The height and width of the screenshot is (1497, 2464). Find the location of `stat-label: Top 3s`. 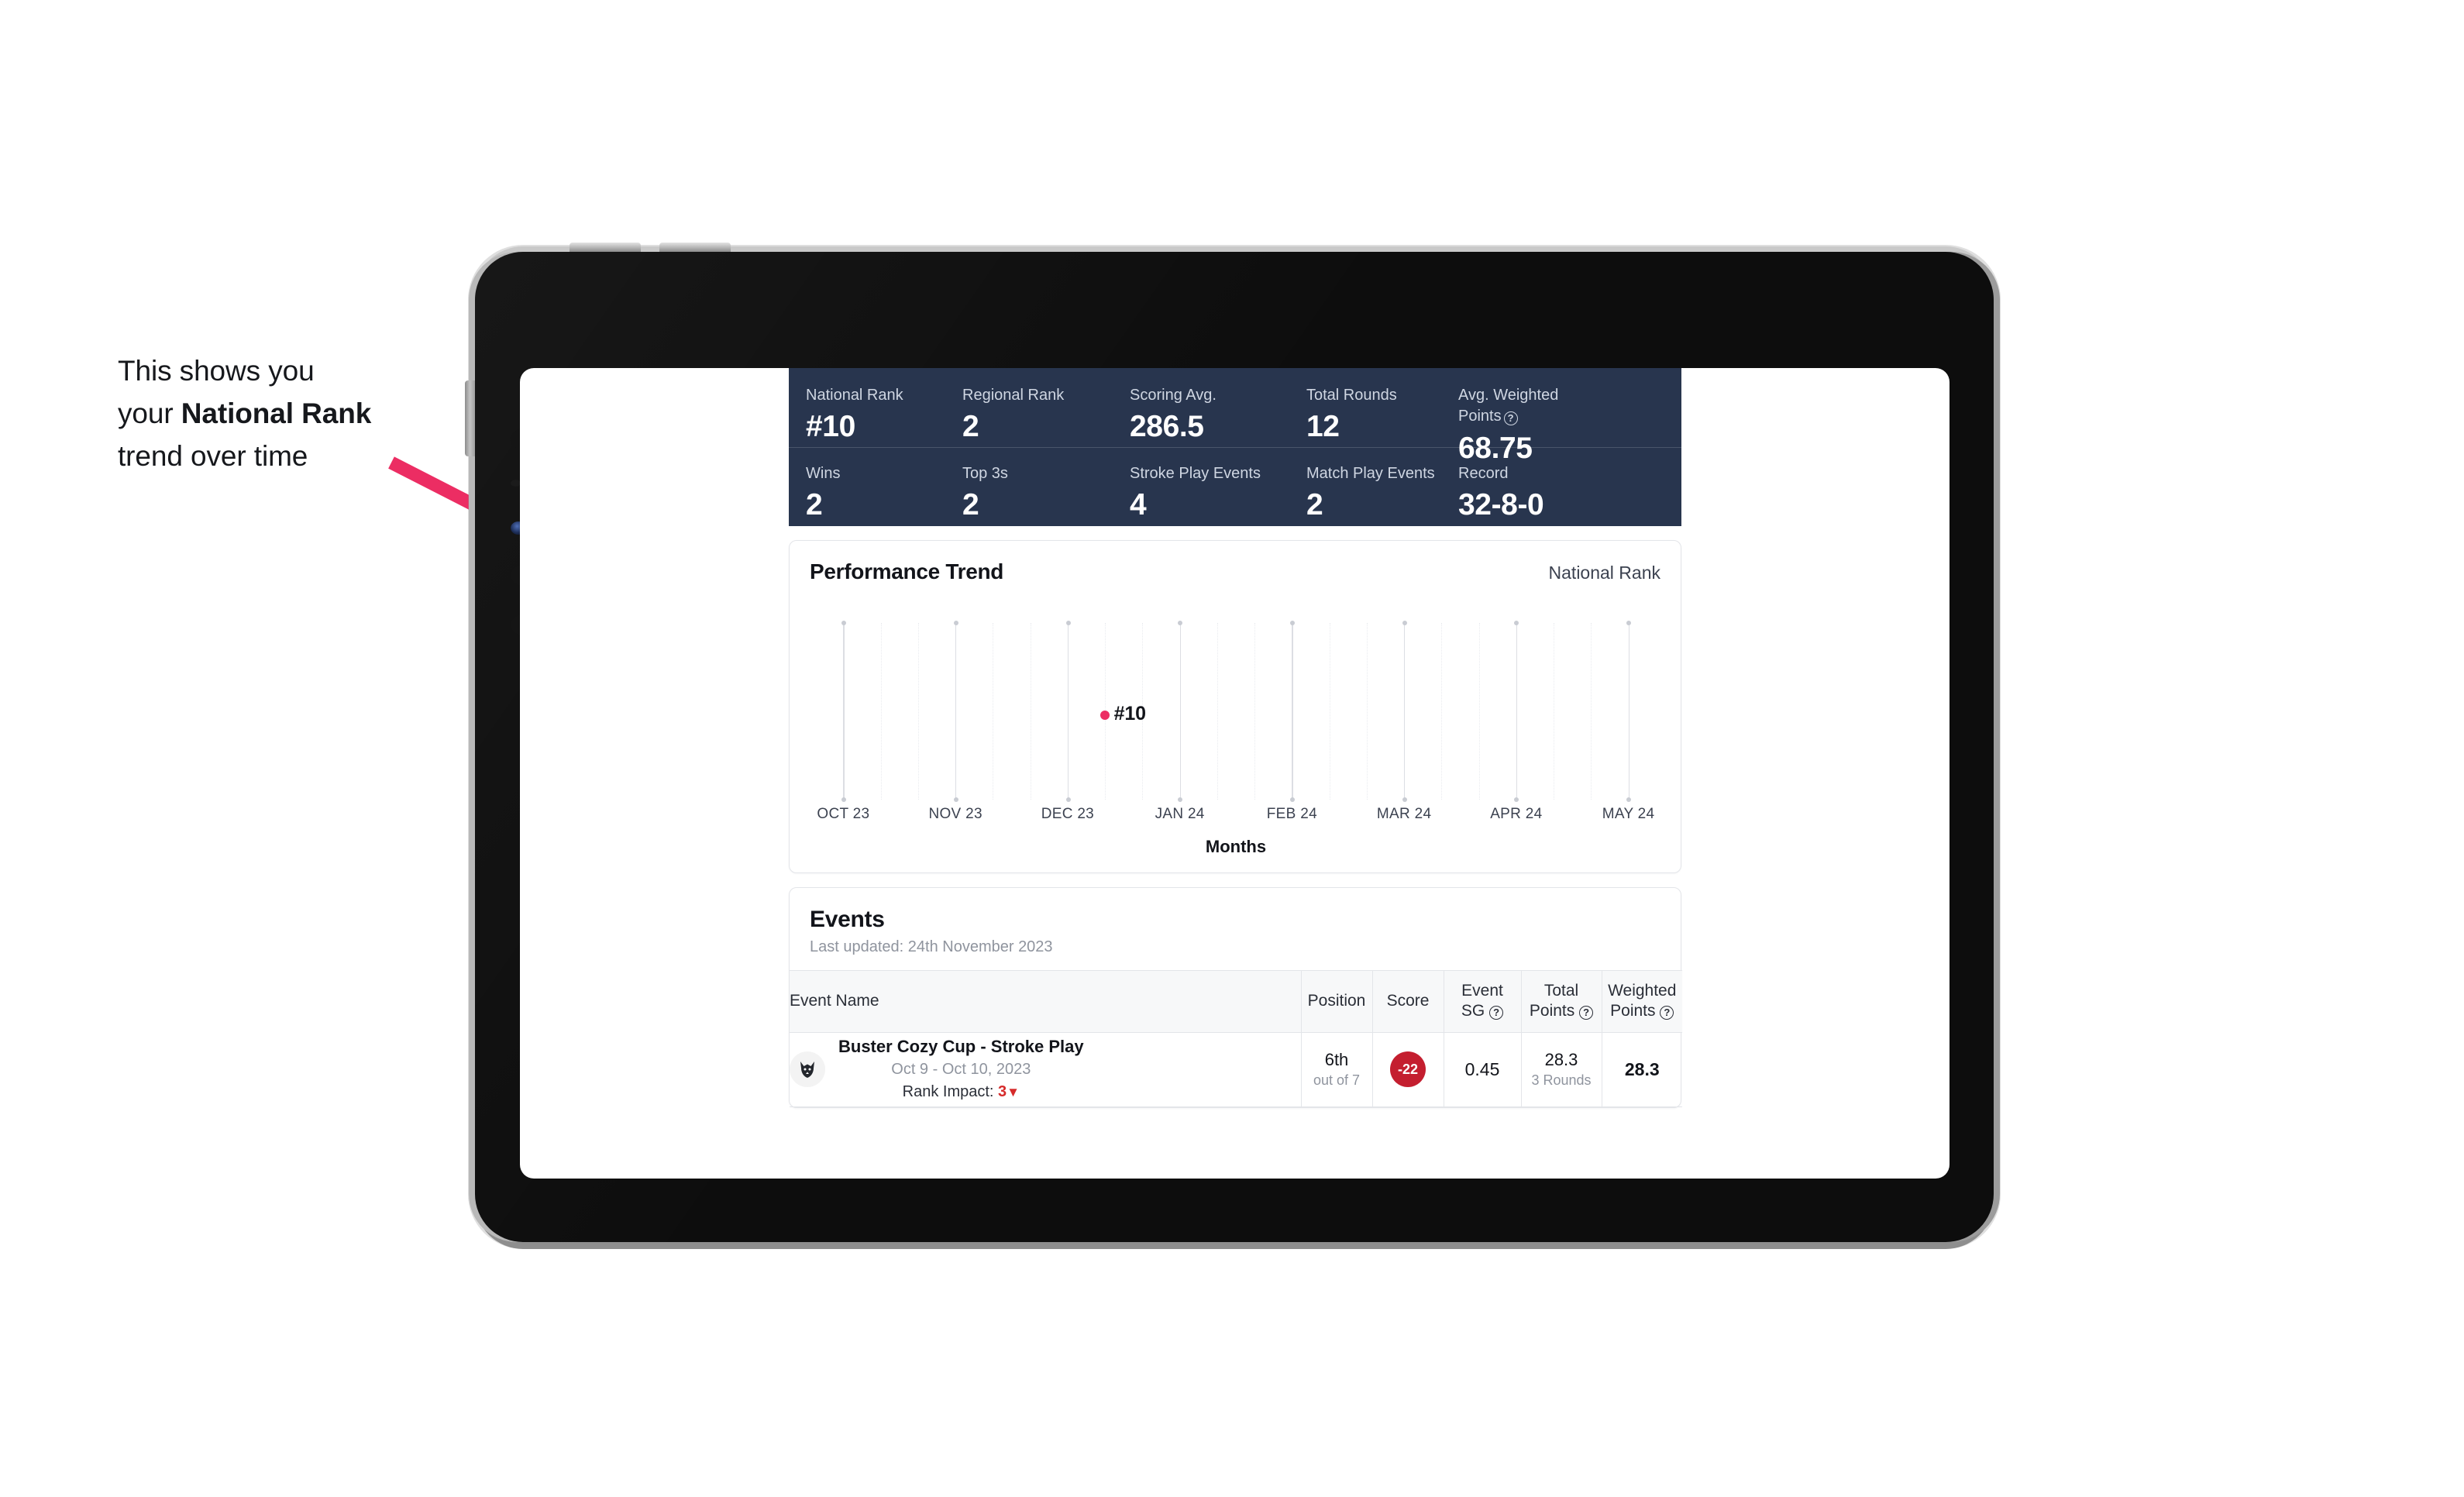

stat-label: Top 3s is located at coordinates (985, 473).